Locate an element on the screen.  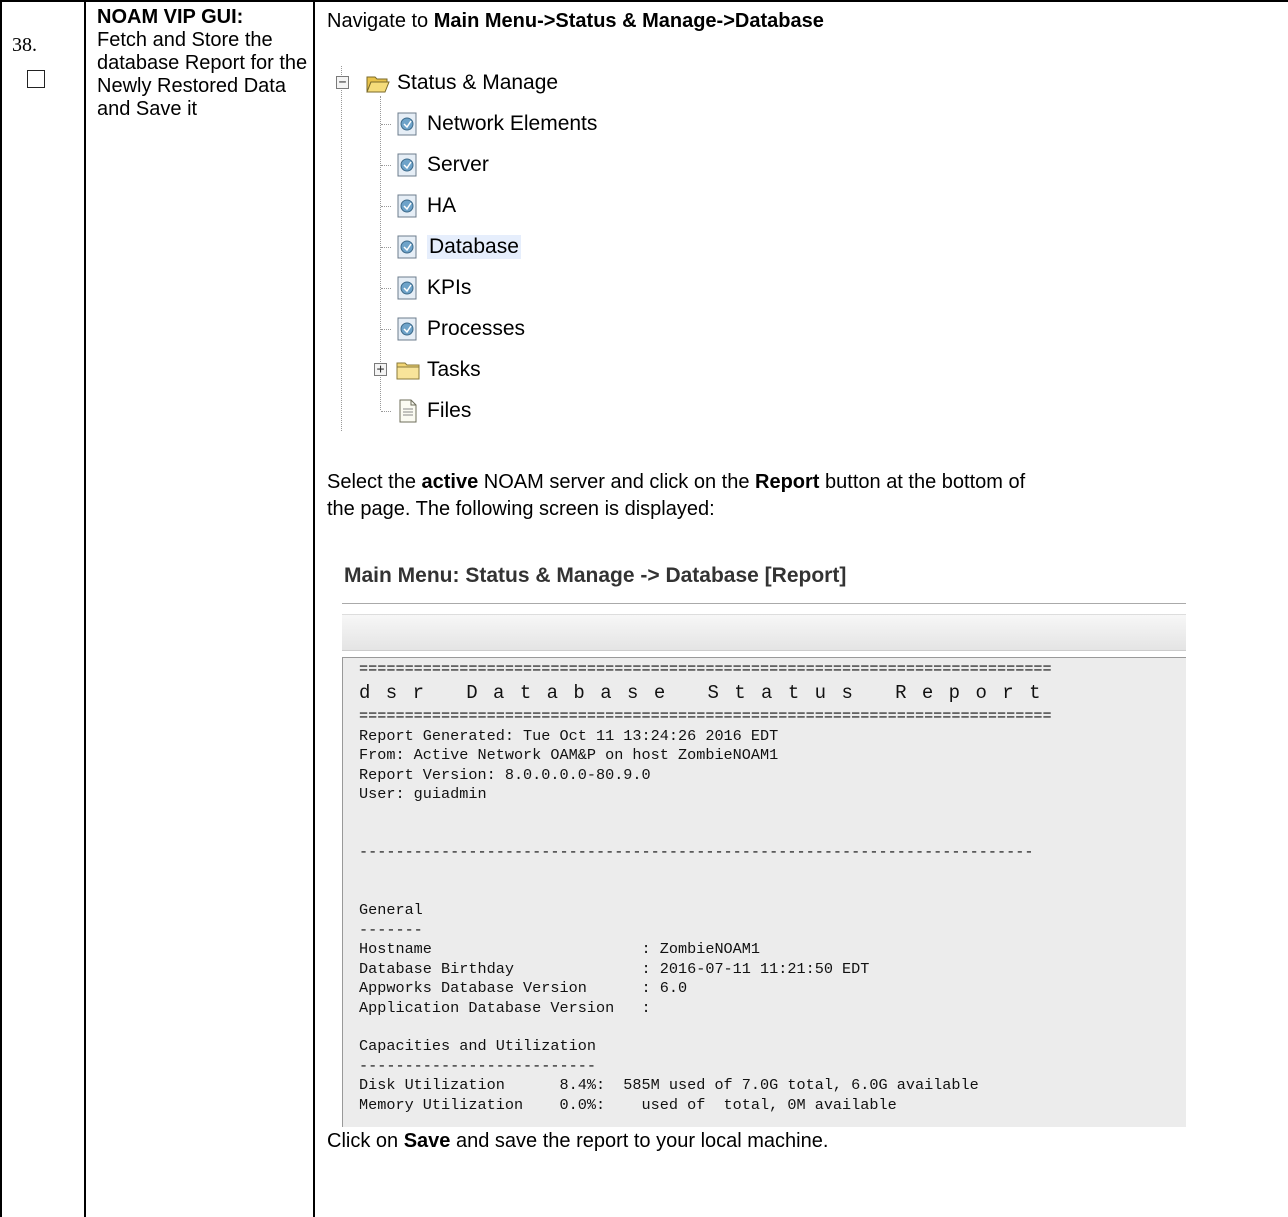
report-app-db-version: Application Database Version : is located at coordinates (505, 1007).